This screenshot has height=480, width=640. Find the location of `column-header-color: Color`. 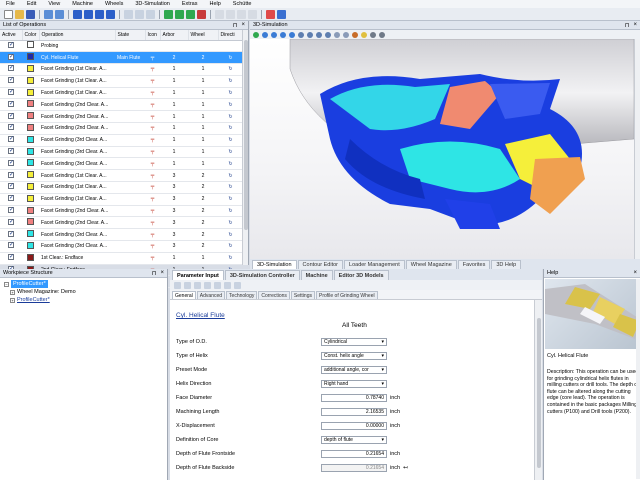

column-header-color: Color is located at coordinates (31, 35).